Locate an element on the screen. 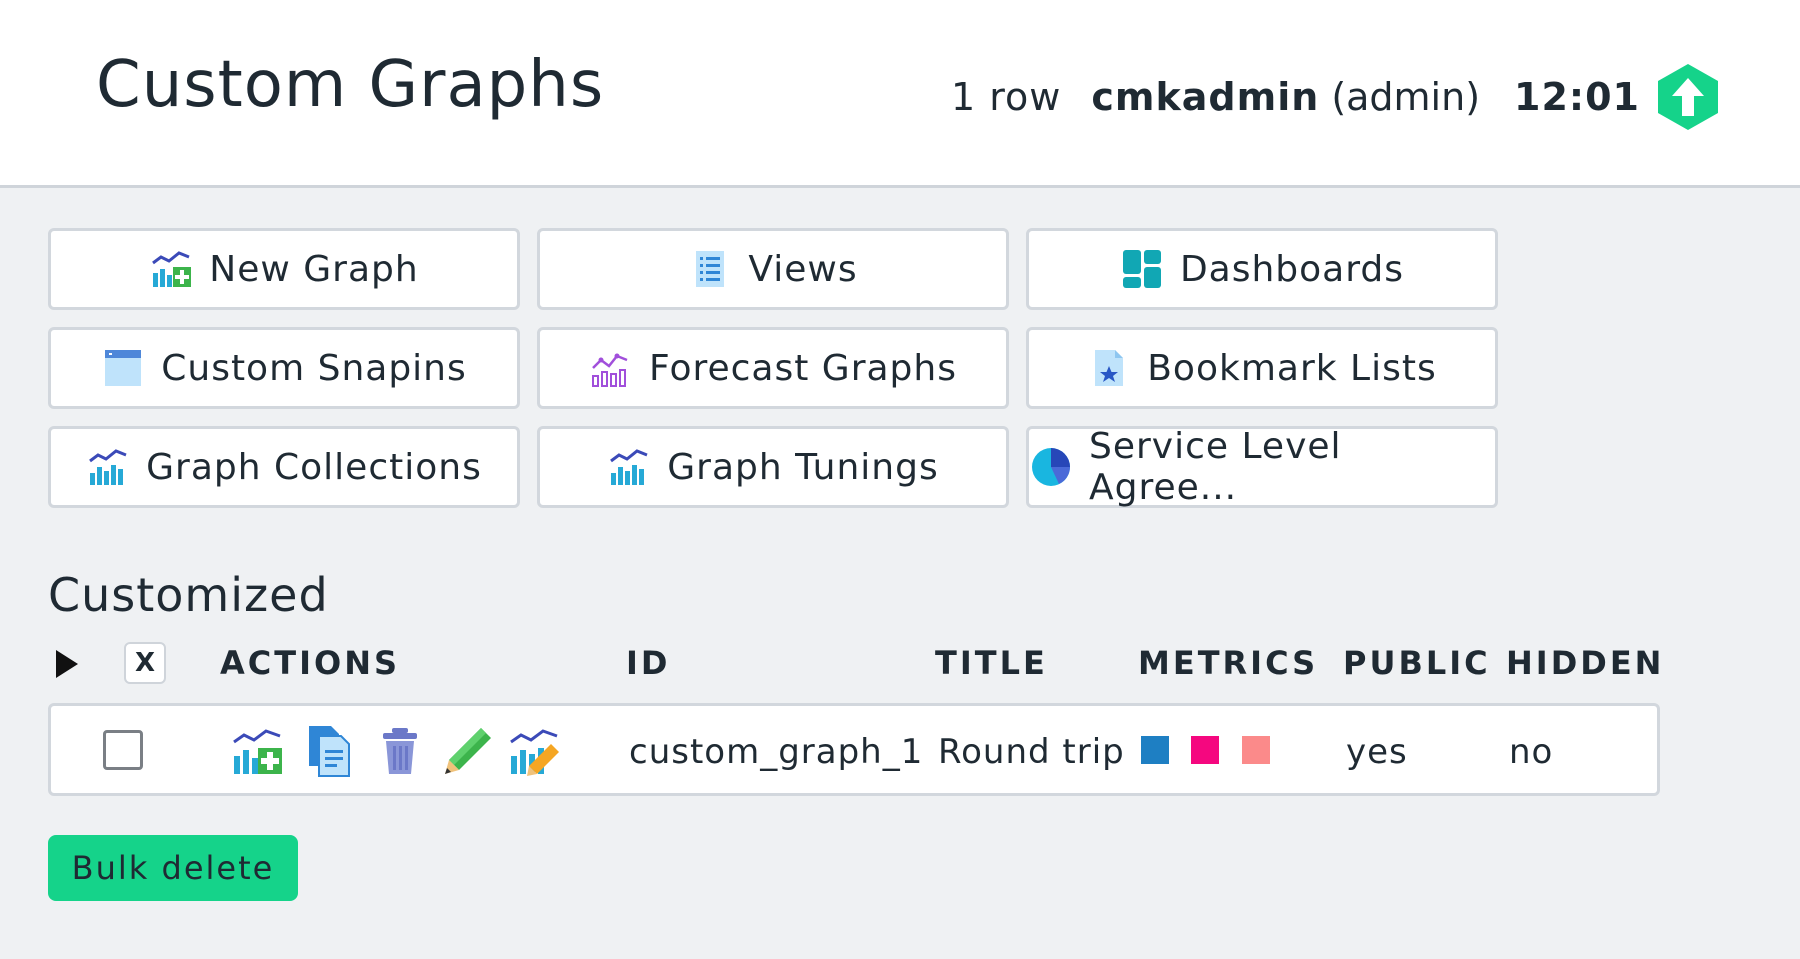 Image resolution: width=1800 pixels, height=959 pixels. graph-tunings-button: Graph Tunings is located at coordinates (773, 467).